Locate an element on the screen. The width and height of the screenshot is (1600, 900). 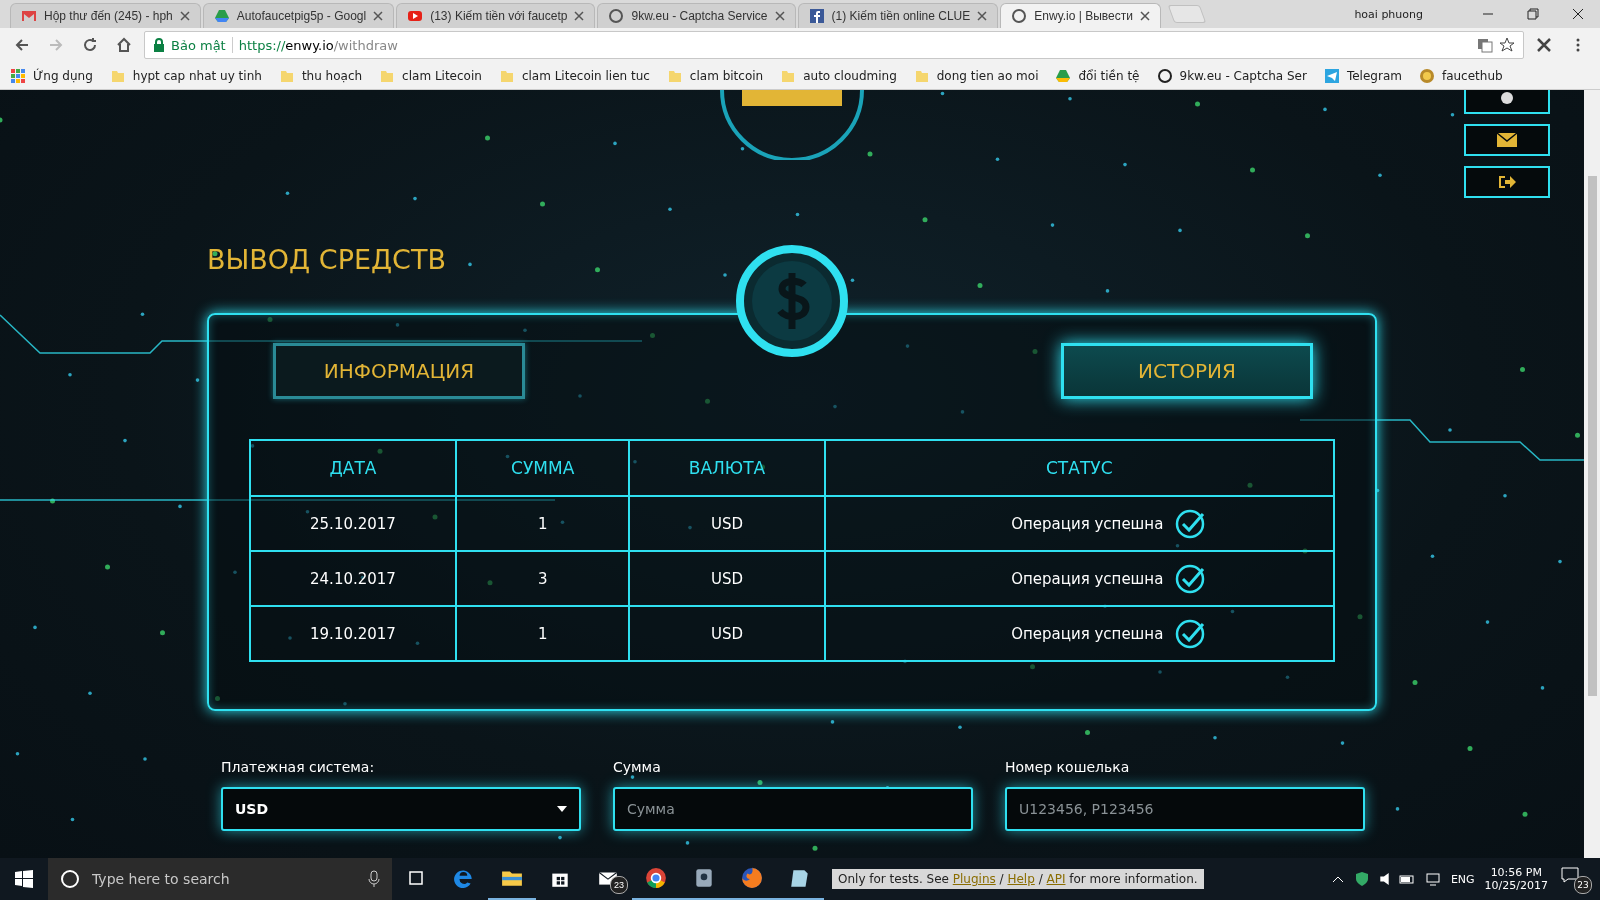
back-arrow-icon is located at coordinates (22, 45).